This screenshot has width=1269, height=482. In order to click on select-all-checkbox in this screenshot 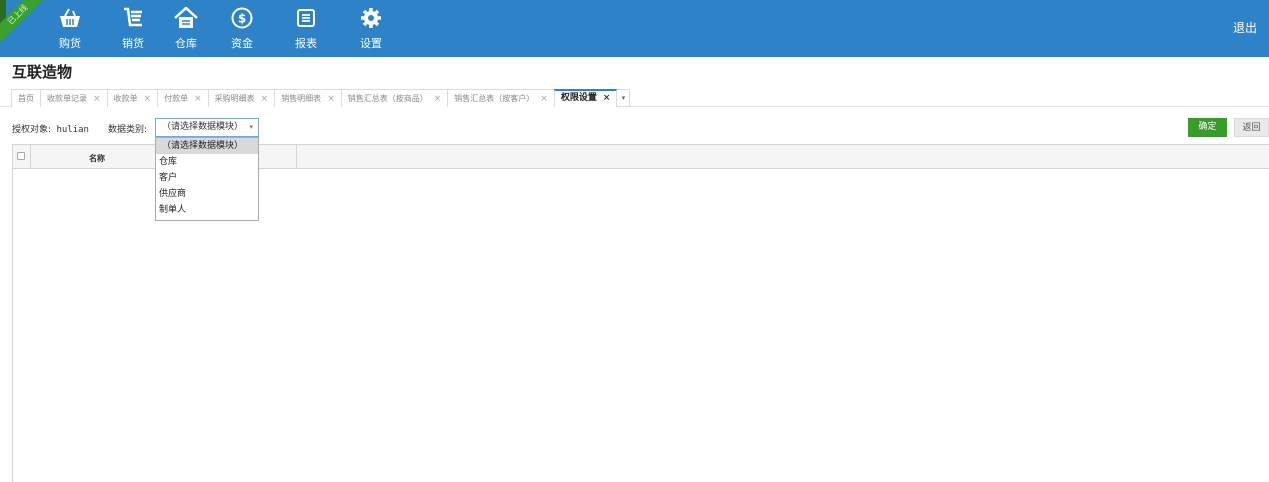, I will do `click(21, 156)`.